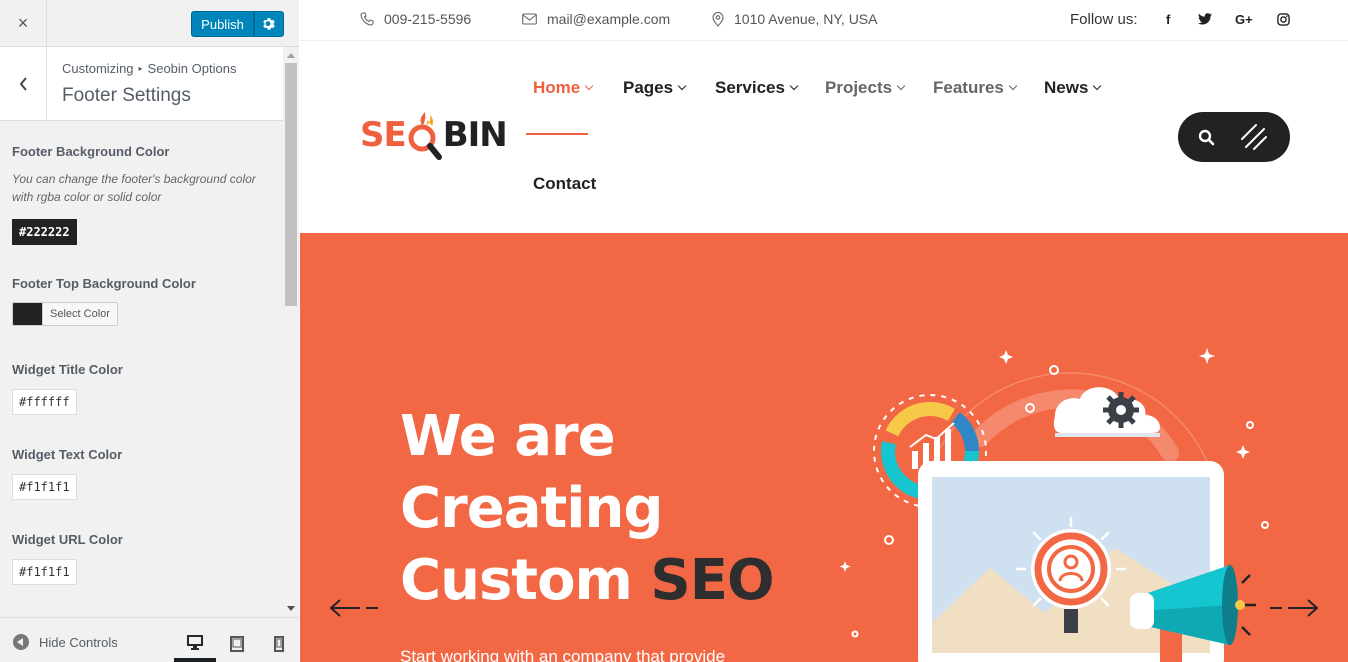 This screenshot has width=1348, height=662. I want to click on envelope-icon, so click(529, 19).